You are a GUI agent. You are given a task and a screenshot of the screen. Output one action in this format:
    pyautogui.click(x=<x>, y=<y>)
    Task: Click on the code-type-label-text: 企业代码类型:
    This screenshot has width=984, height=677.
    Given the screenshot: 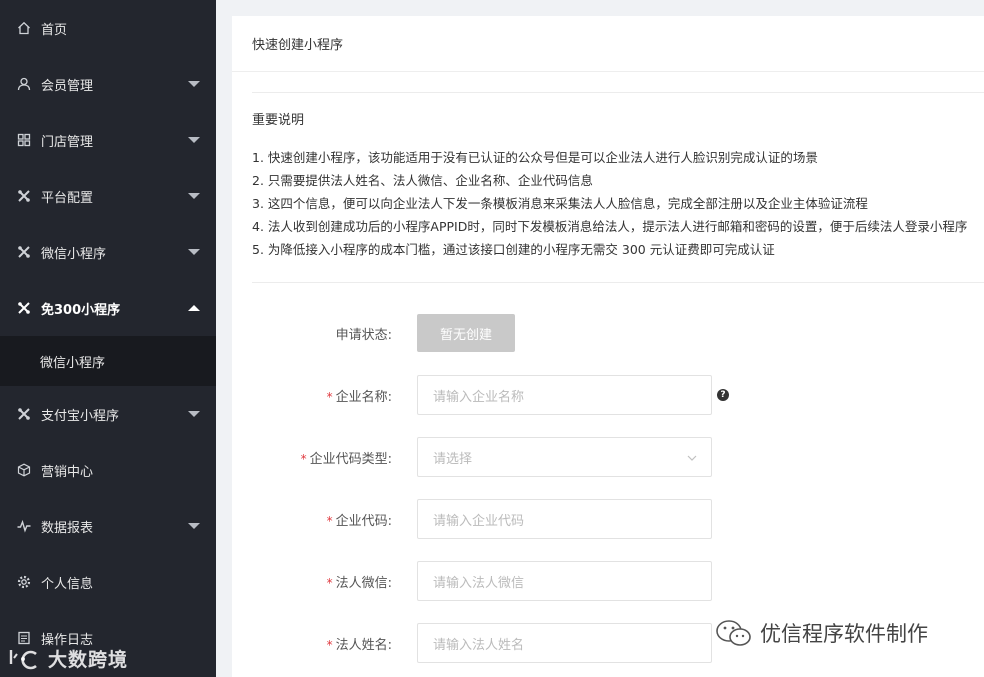 What is the action you would take?
    pyautogui.click(x=350, y=459)
    